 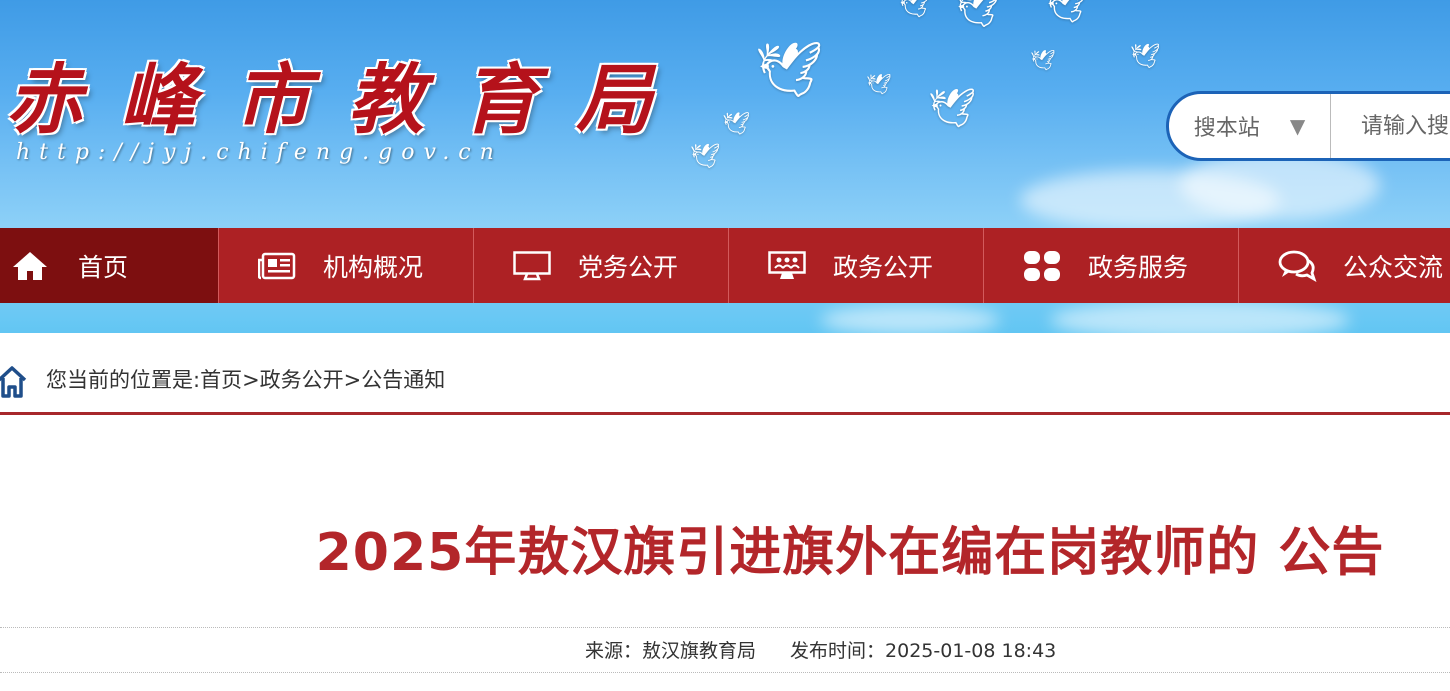 What do you see at coordinates (277, 266) in the screenshot?
I see `newspaper-icon` at bounding box center [277, 266].